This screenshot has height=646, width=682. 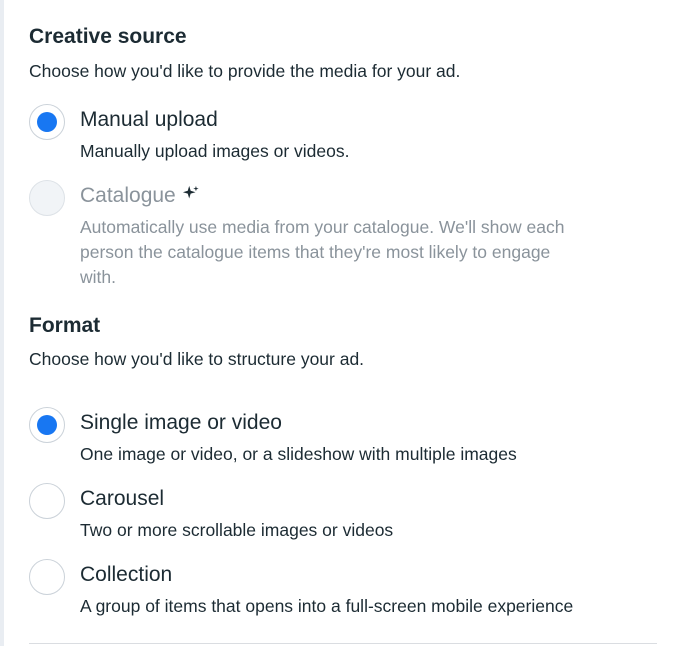 What do you see at coordinates (2, 323) in the screenshot?
I see `left-edge-border` at bounding box center [2, 323].